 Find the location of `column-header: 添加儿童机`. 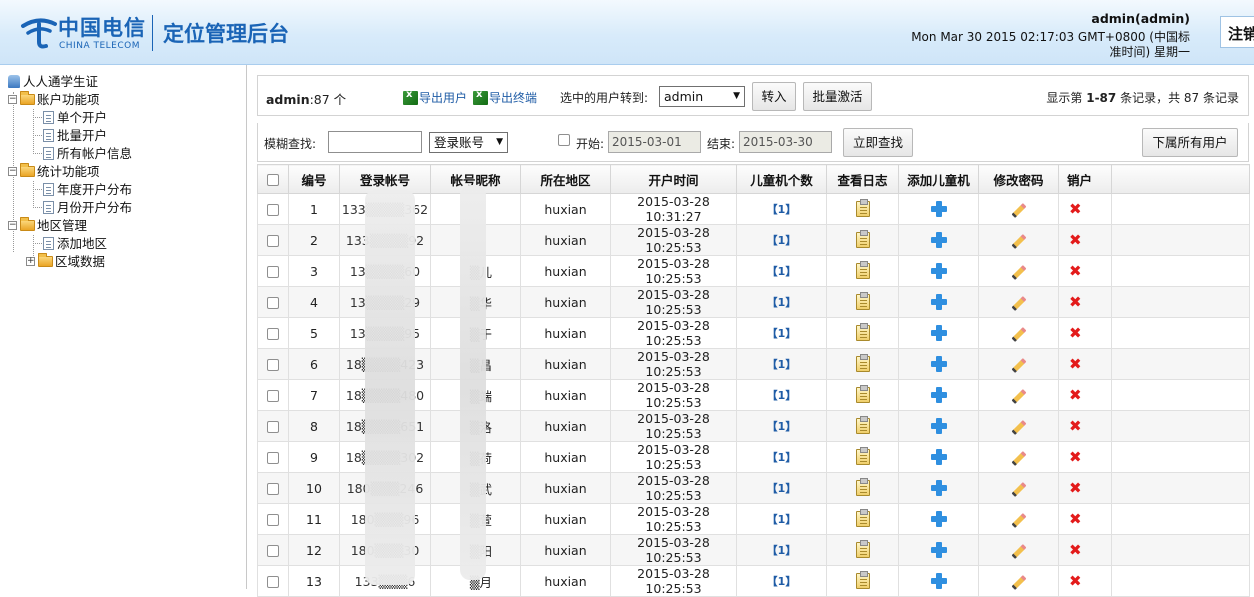

column-header: 添加儿童机 is located at coordinates (938, 179).